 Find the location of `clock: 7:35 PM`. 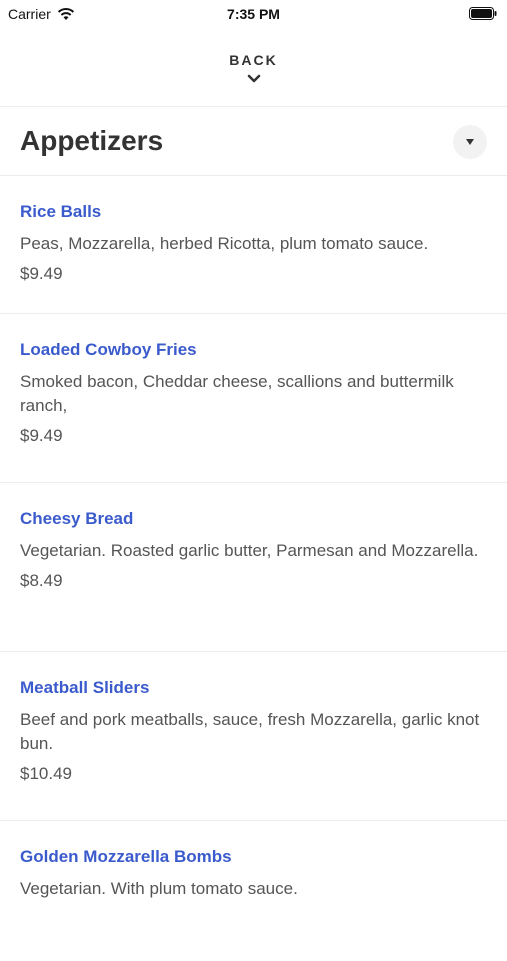

clock: 7:35 PM is located at coordinates (253, 14).